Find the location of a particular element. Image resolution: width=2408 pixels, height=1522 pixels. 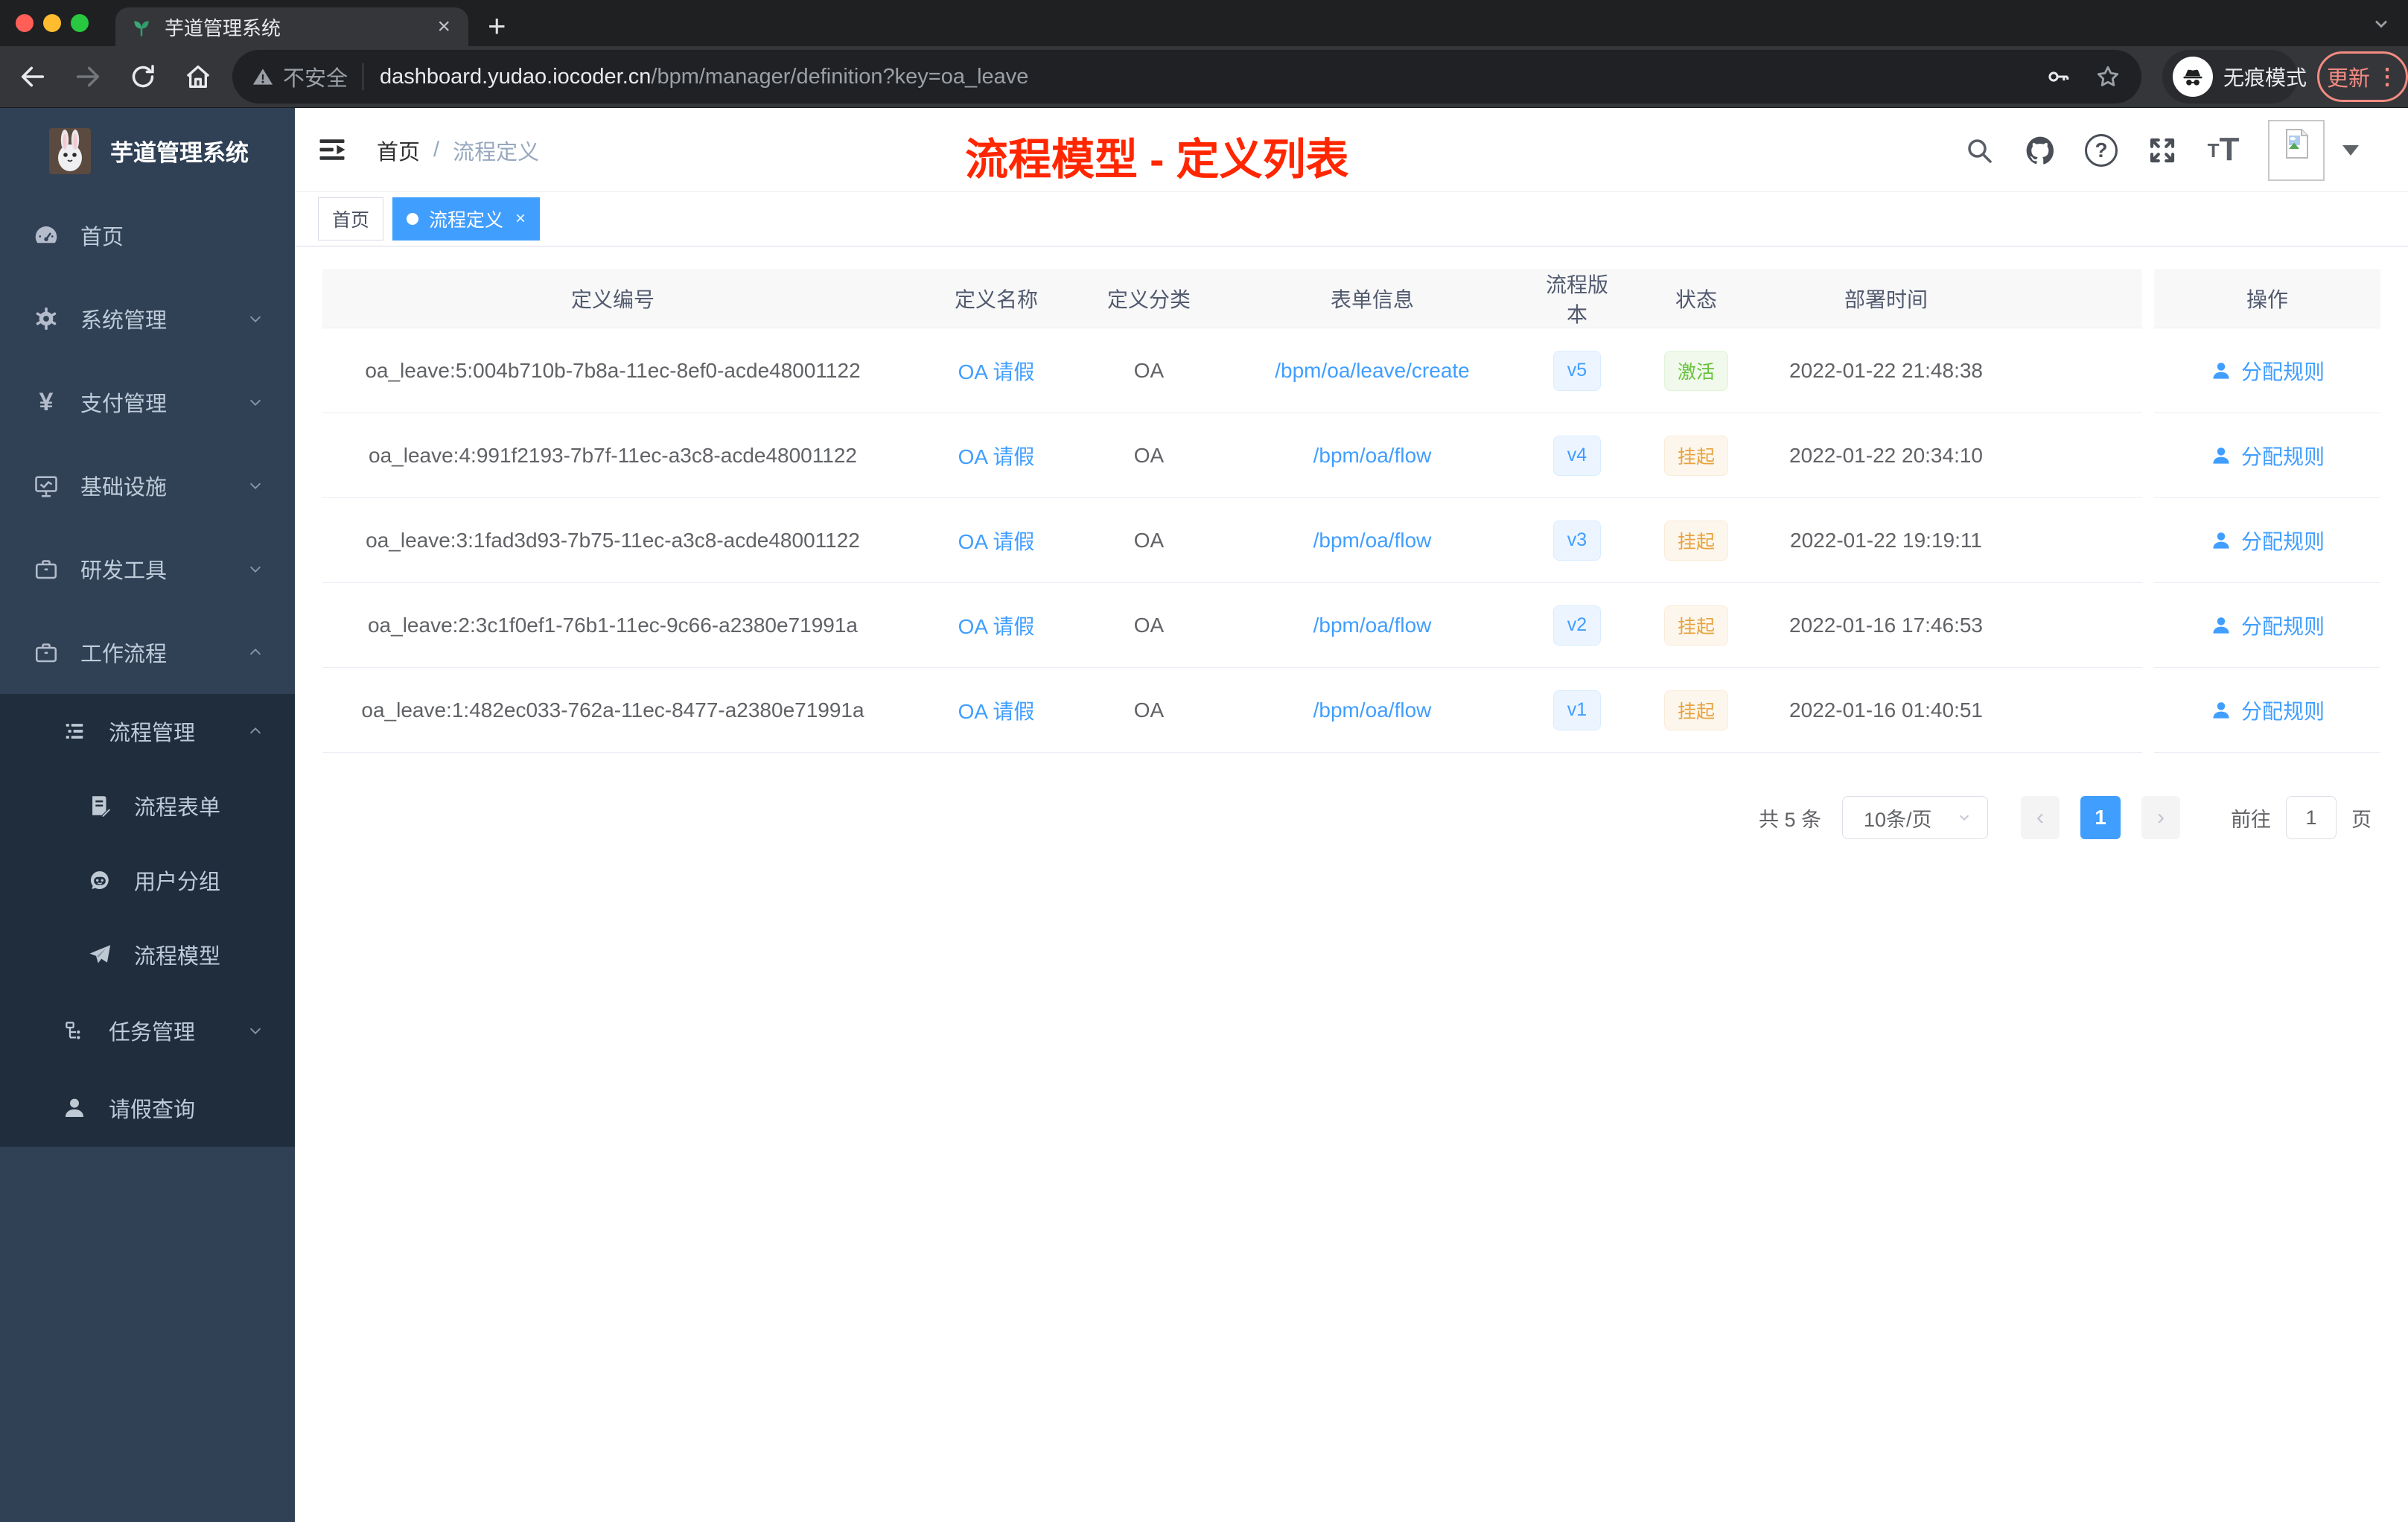

sidebar-item-user-group: 用户分组 is located at coordinates (147, 880).